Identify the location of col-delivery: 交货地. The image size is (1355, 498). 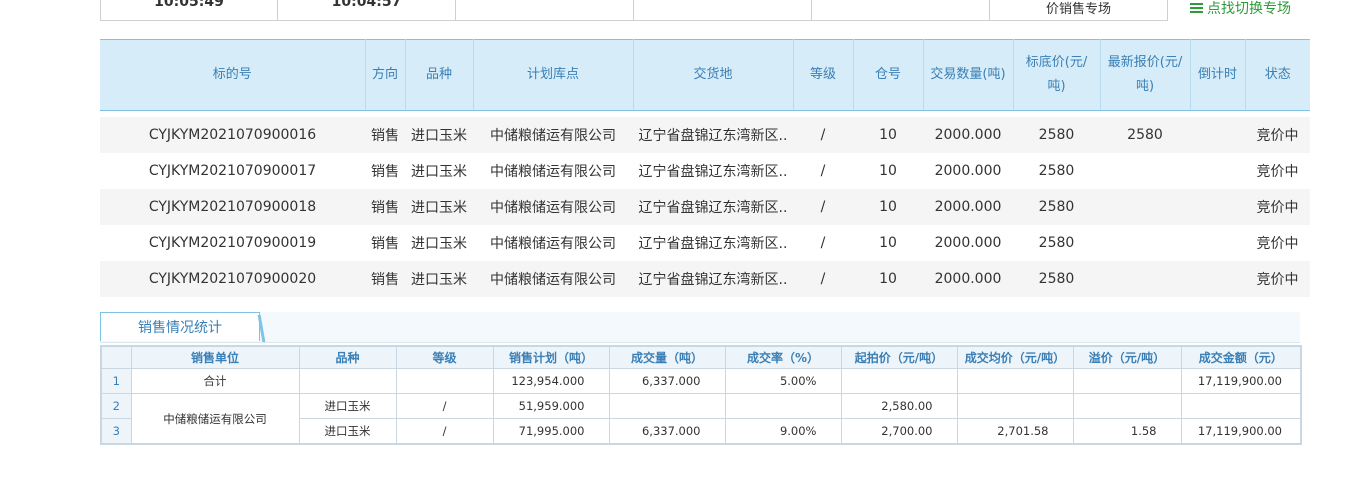
(713, 75).